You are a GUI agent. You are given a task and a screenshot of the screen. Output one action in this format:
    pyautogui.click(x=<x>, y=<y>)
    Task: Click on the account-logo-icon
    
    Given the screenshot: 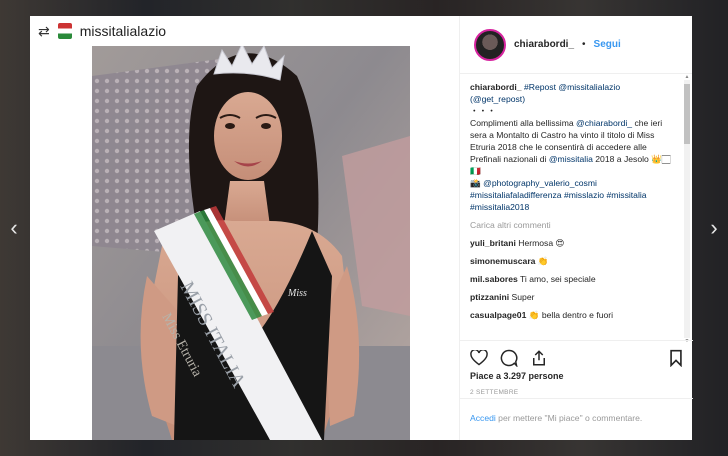 What is the action you would take?
    pyautogui.click(x=64, y=31)
    